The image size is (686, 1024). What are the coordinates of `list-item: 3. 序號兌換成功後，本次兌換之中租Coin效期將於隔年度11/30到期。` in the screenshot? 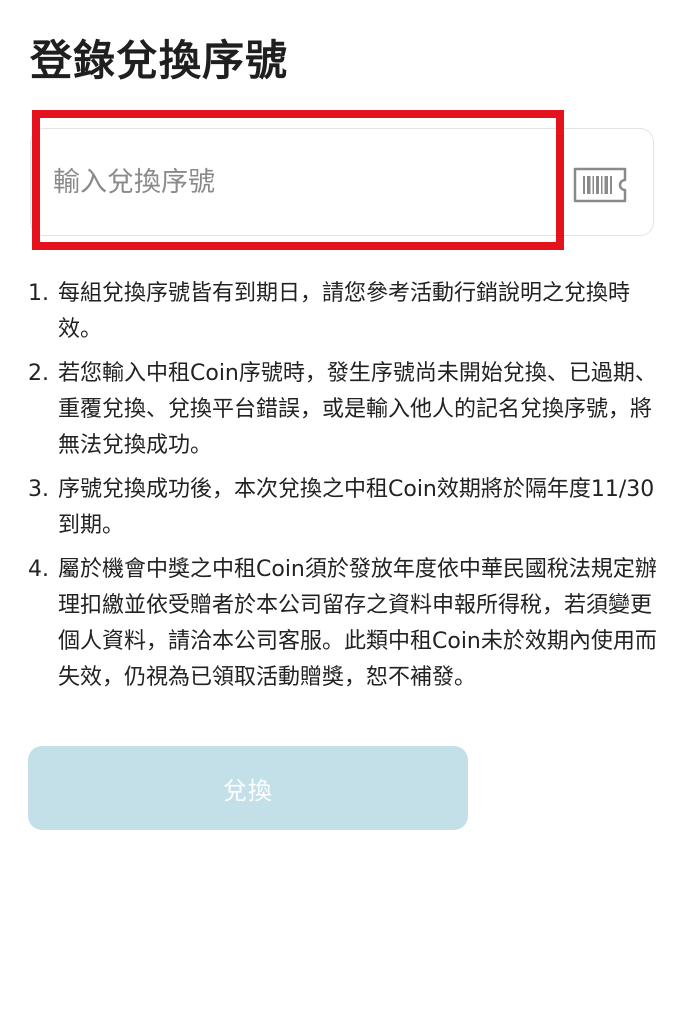 It's located at (344, 508).